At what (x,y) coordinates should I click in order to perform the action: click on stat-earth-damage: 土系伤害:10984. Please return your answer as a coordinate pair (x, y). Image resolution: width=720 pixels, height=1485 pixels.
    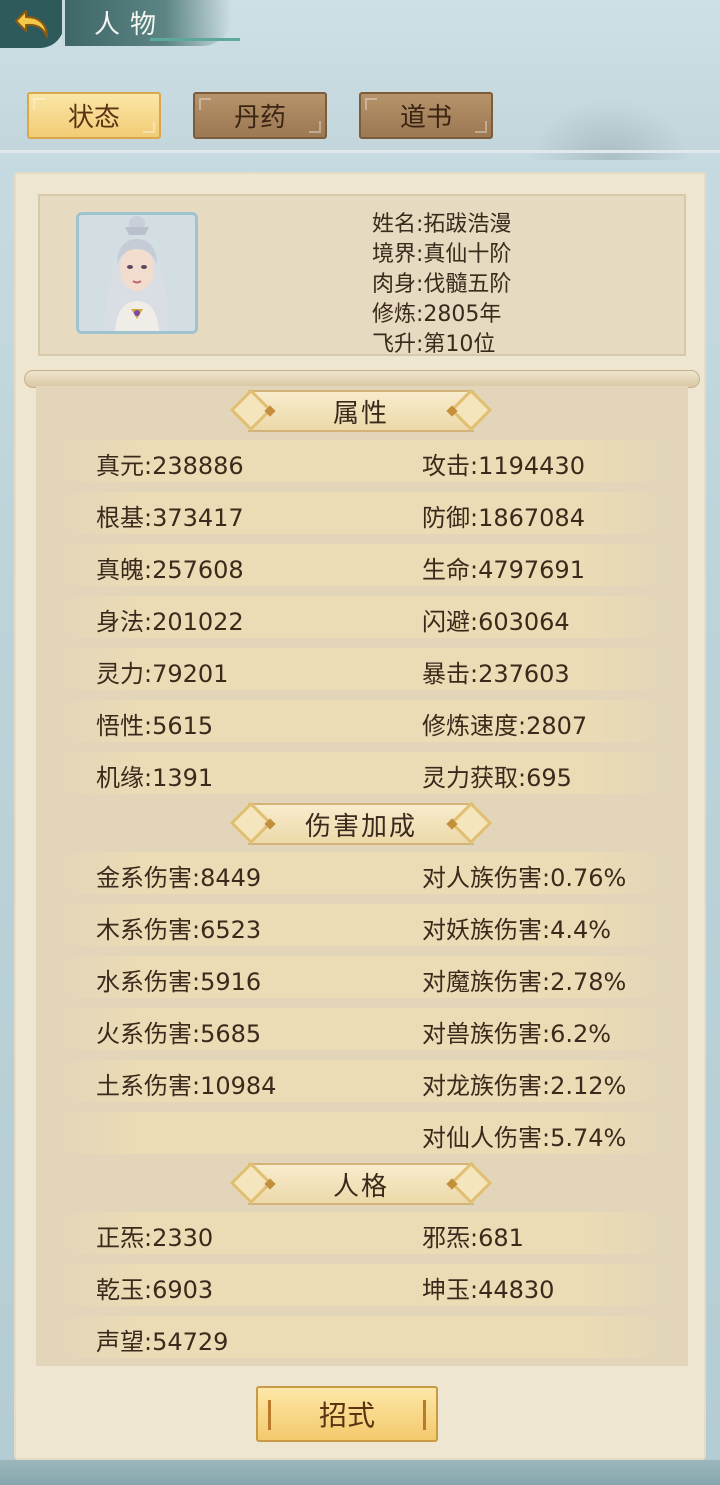
    Looking at the image, I should click on (186, 1086).